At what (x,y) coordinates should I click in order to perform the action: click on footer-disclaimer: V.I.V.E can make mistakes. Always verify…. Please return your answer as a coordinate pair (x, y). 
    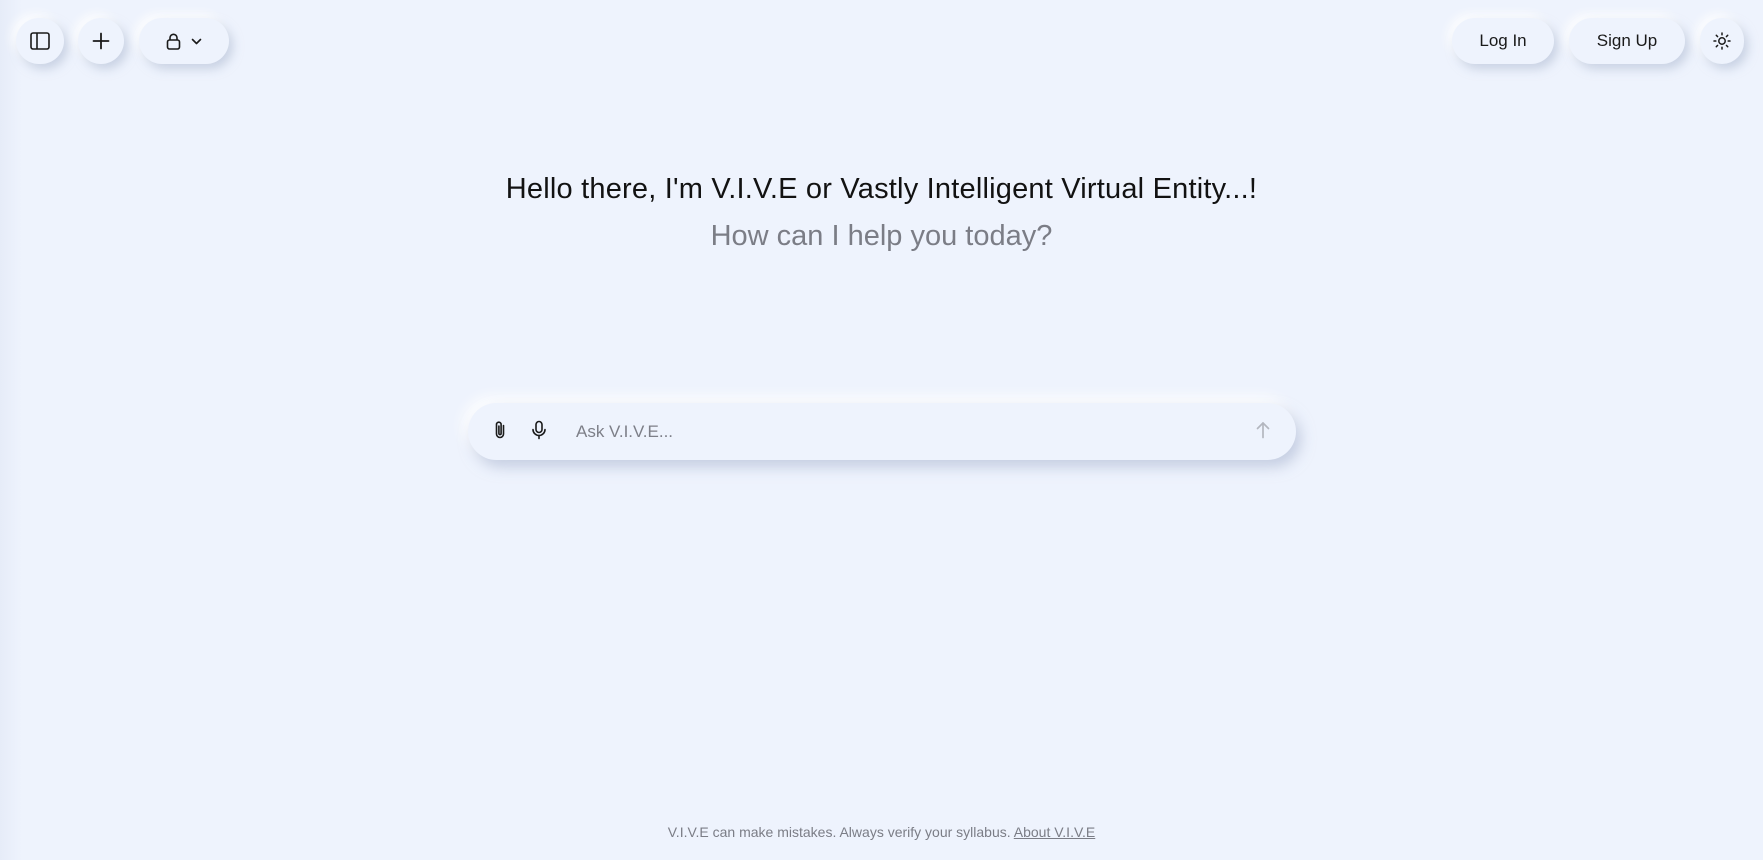
    Looking at the image, I should click on (881, 832).